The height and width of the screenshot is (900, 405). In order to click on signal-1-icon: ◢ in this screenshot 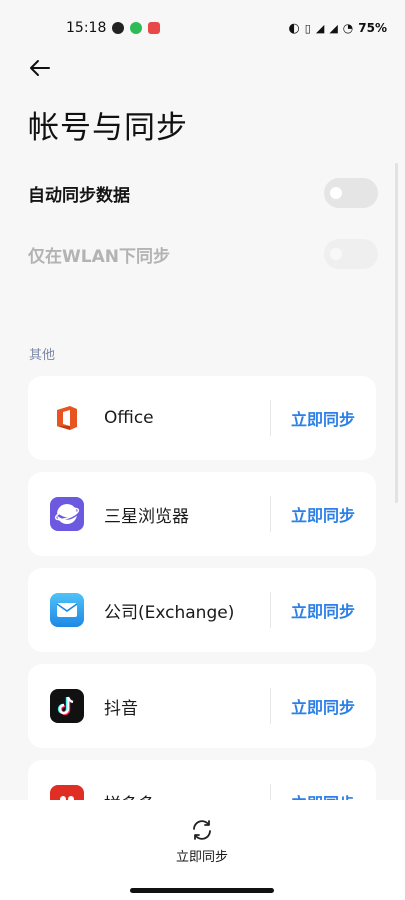, I will do `click(320, 28)`.